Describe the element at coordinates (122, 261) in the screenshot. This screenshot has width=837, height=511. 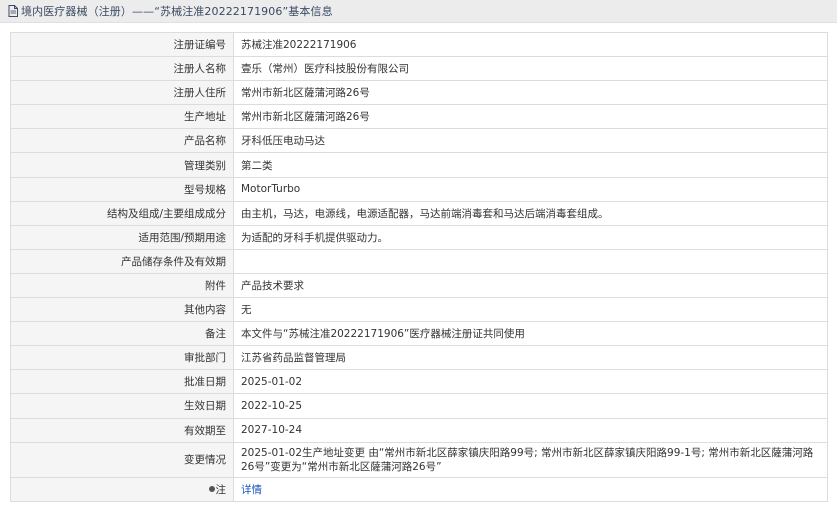
I see `row-label: 产品储存条件及有效期` at that location.